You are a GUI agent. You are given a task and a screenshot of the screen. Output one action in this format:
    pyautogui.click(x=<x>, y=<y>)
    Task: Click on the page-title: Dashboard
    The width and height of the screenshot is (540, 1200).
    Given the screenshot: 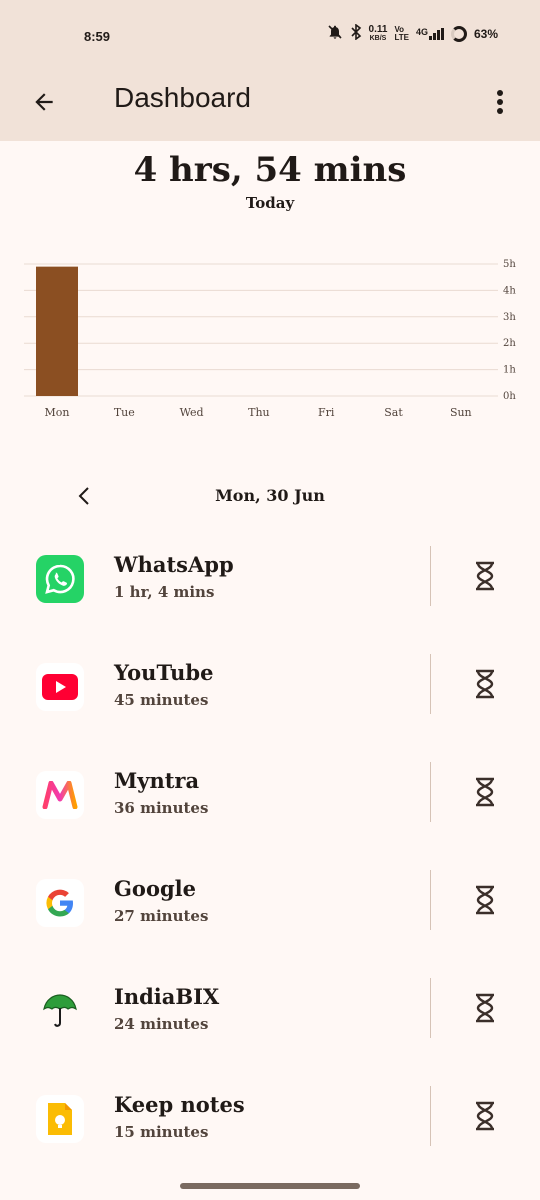 What is the action you would take?
    pyautogui.click(x=182, y=97)
    